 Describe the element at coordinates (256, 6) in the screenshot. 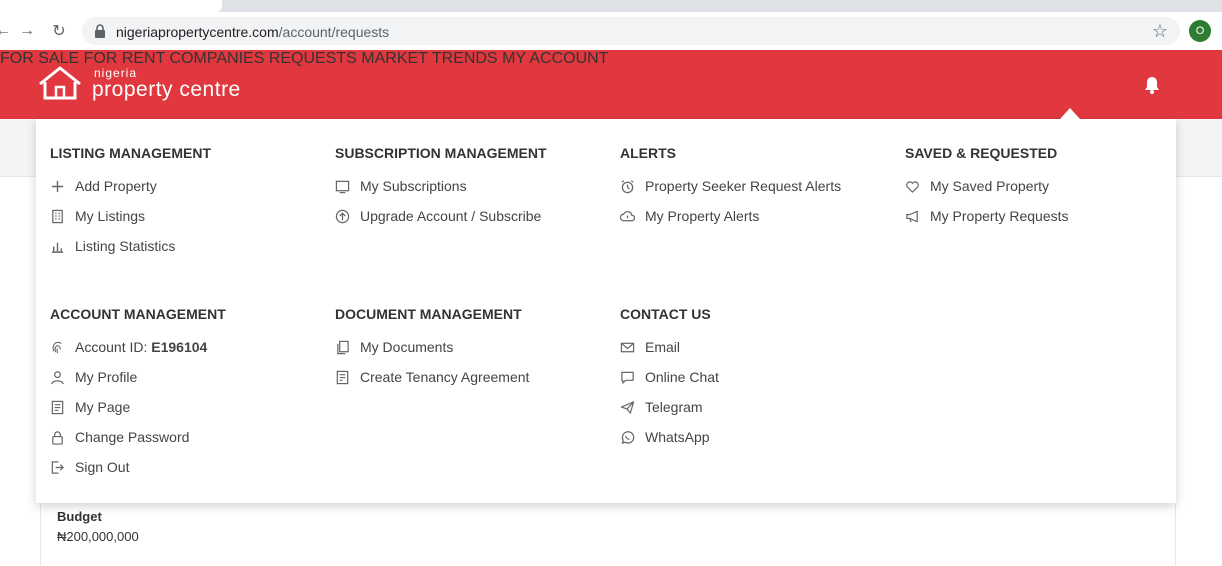

I see `browser-tab-inactive` at that location.